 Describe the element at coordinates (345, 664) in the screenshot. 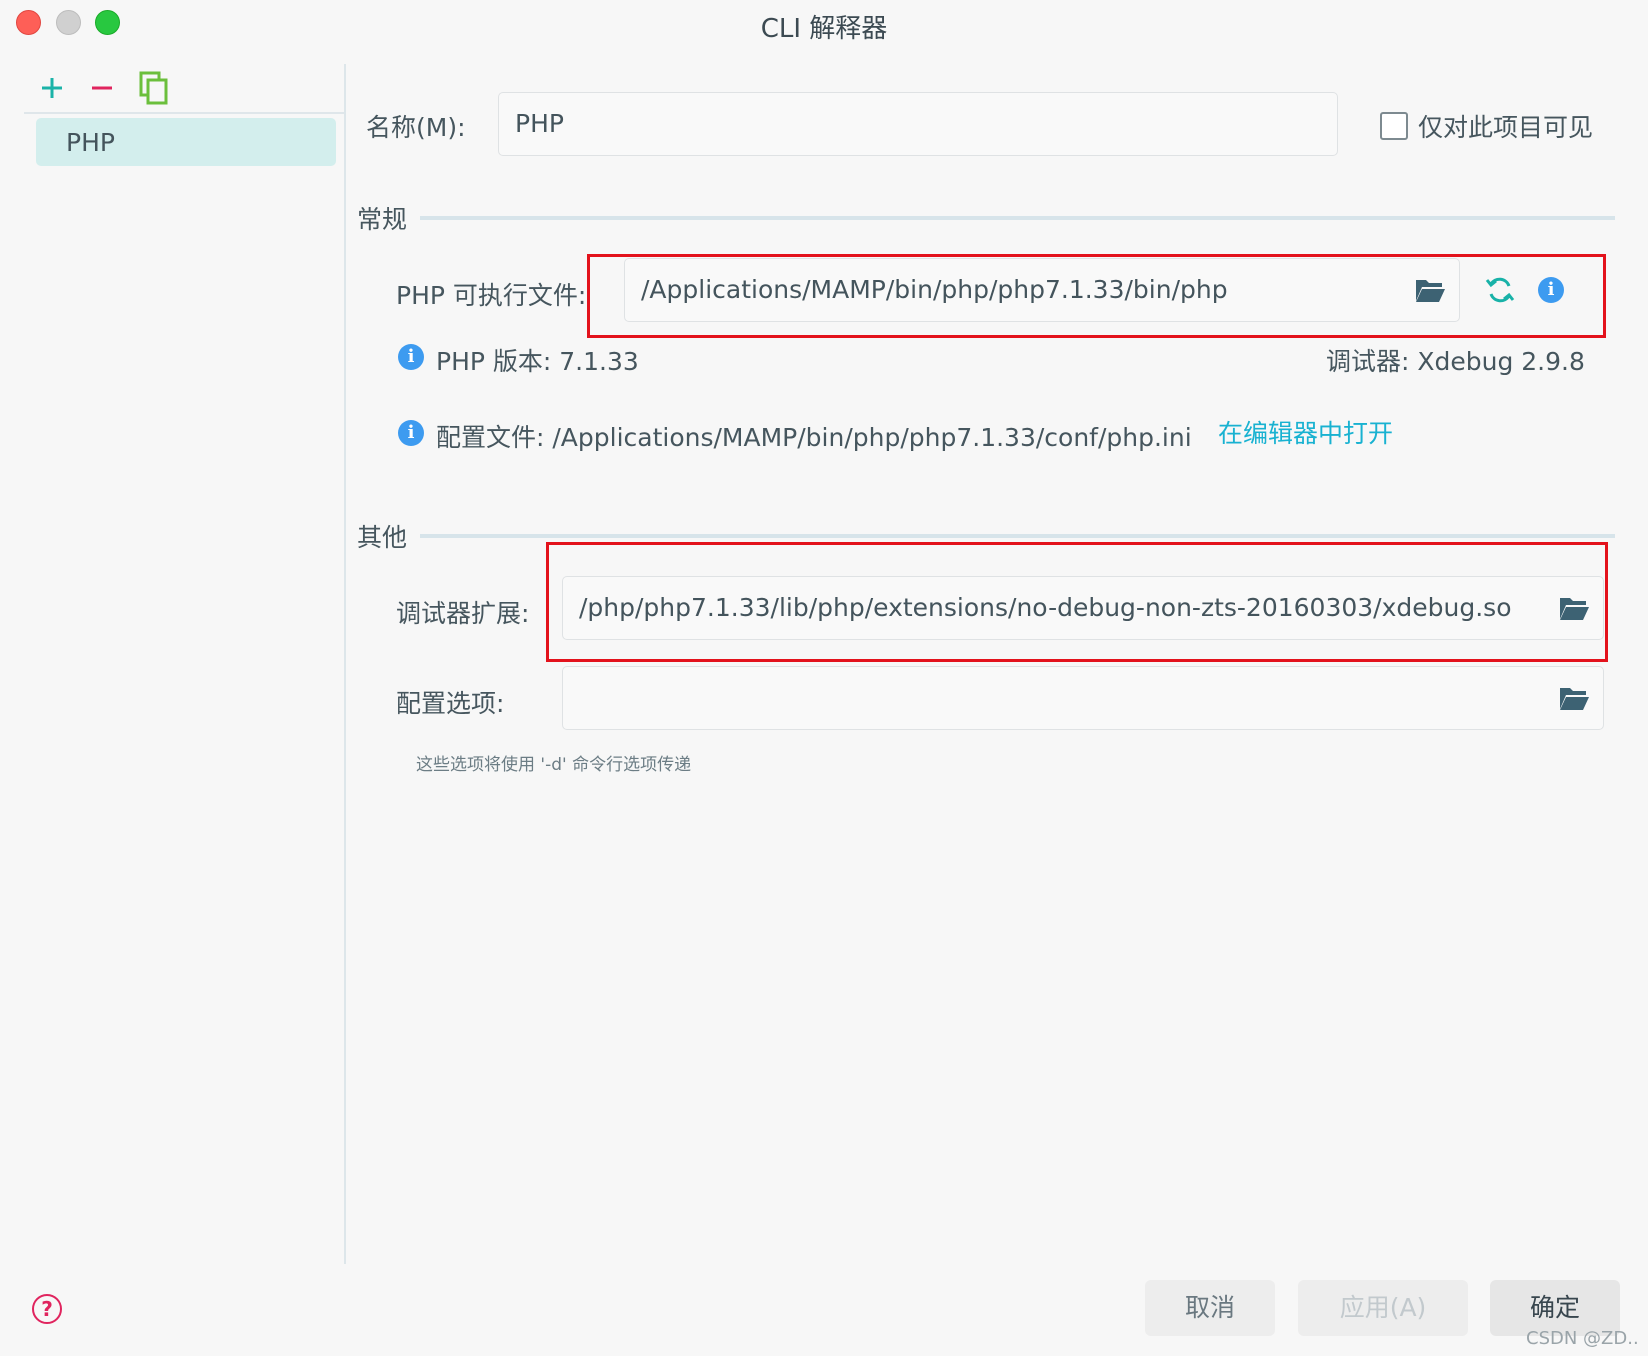

I see `panel-divider` at that location.